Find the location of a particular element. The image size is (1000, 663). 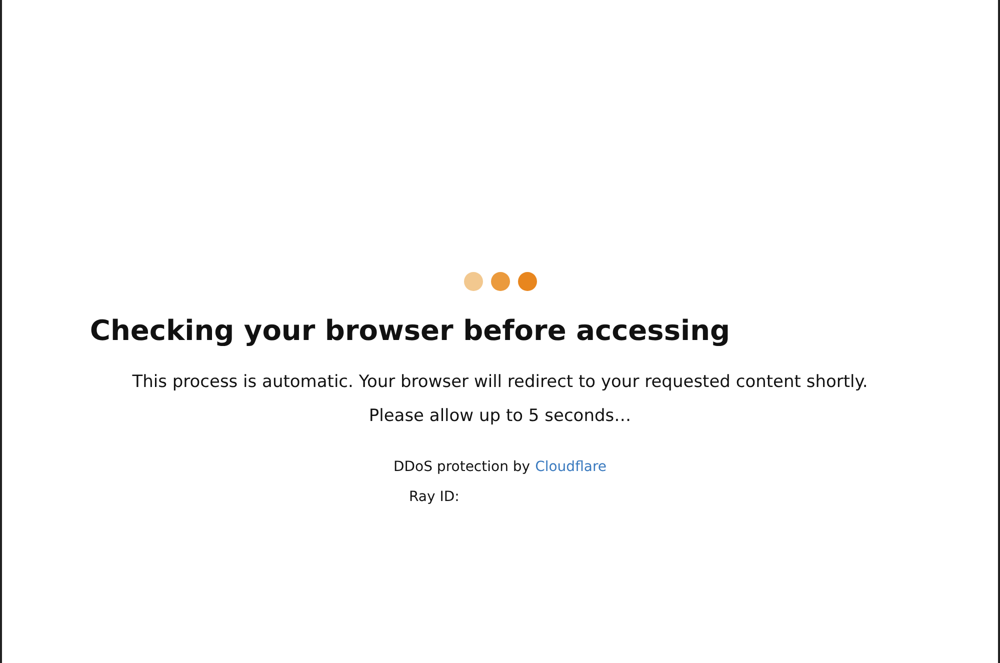

cloudflare-link: Cloudflare is located at coordinates (571, 467).